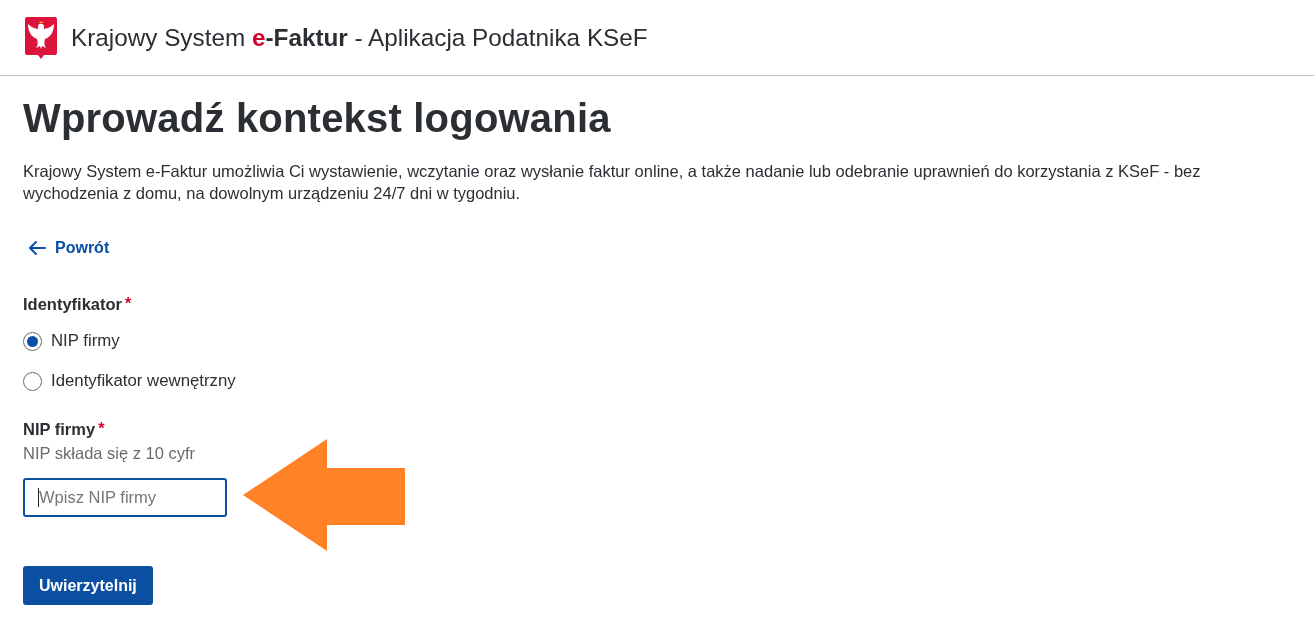 The image size is (1314, 628). What do you see at coordinates (59, 429) in the screenshot?
I see `nip-label: NIP firmy` at bounding box center [59, 429].